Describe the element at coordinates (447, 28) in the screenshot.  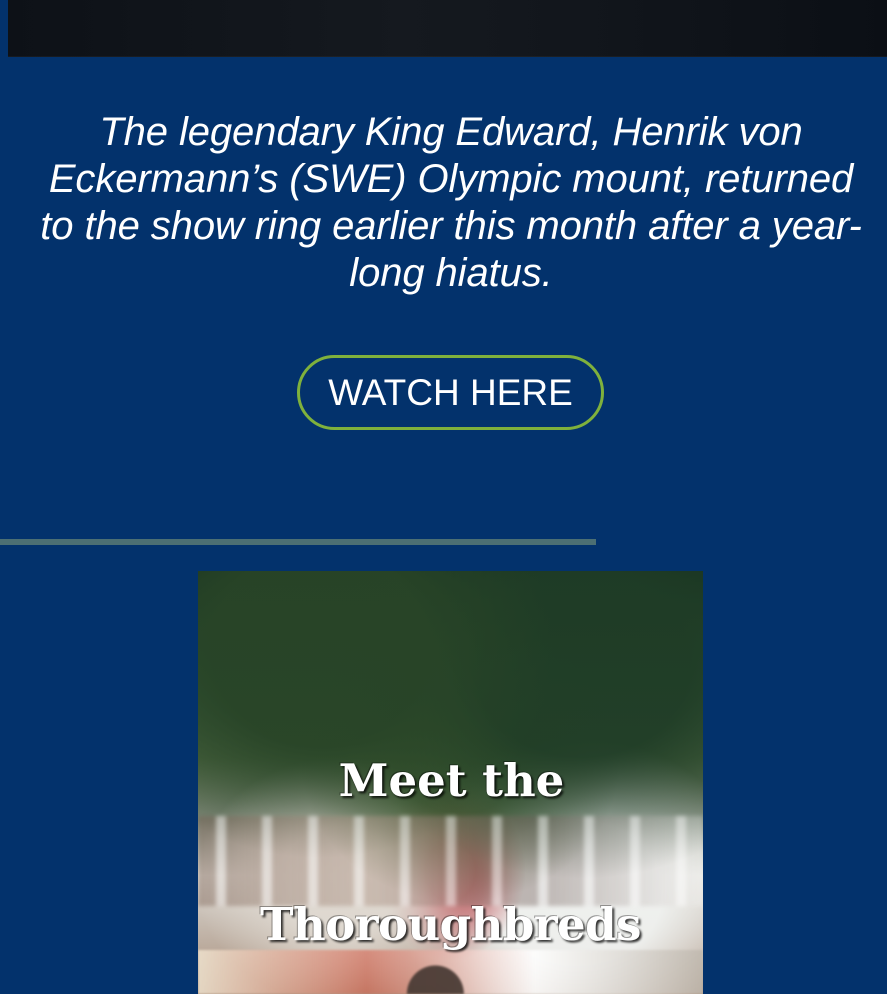
I see `top-image-strip` at that location.